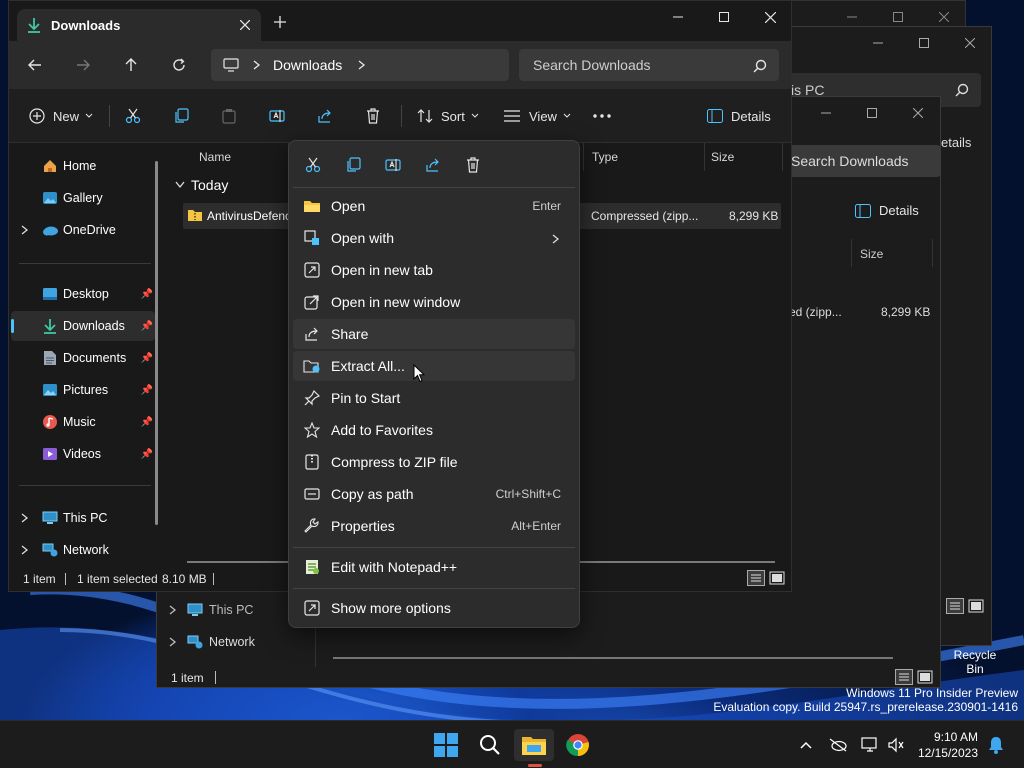 This screenshot has width=1024, height=768. What do you see at coordinates (490, 745) in the screenshot?
I see `search-icon` at bounding box center [490, 745].